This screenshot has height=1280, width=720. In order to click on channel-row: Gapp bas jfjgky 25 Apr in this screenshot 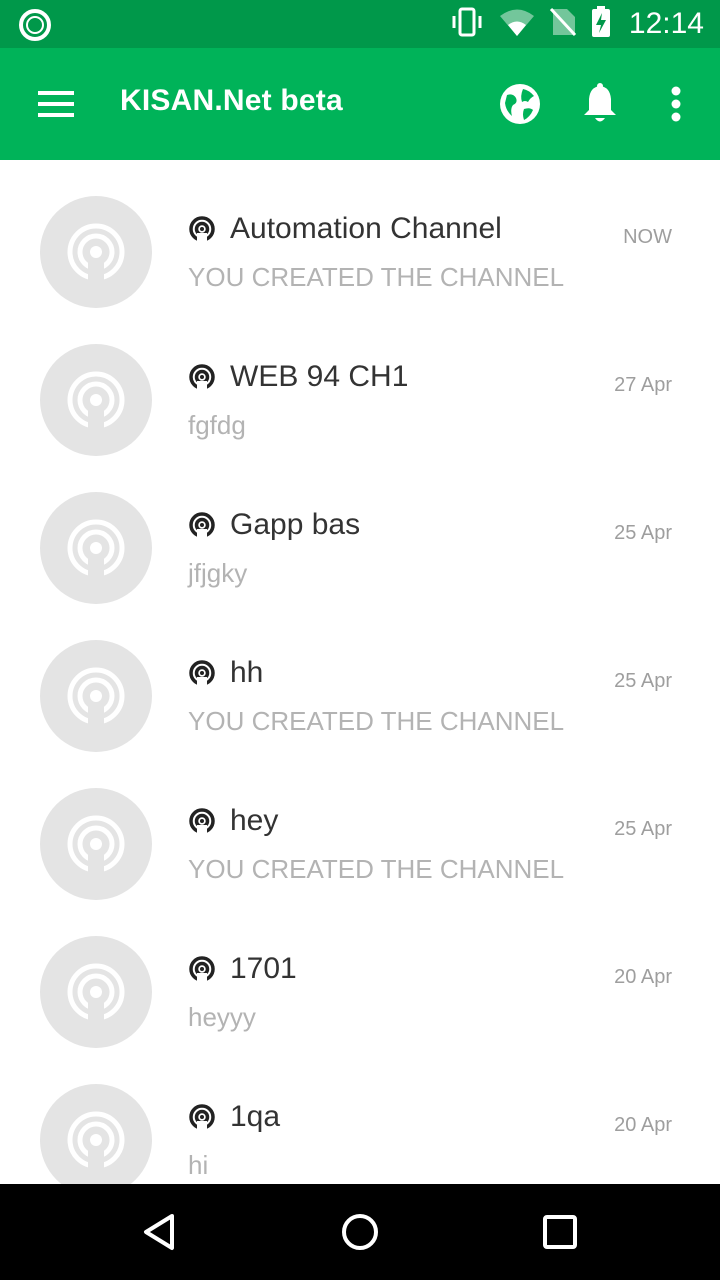, I will do `click(360, 530)`.